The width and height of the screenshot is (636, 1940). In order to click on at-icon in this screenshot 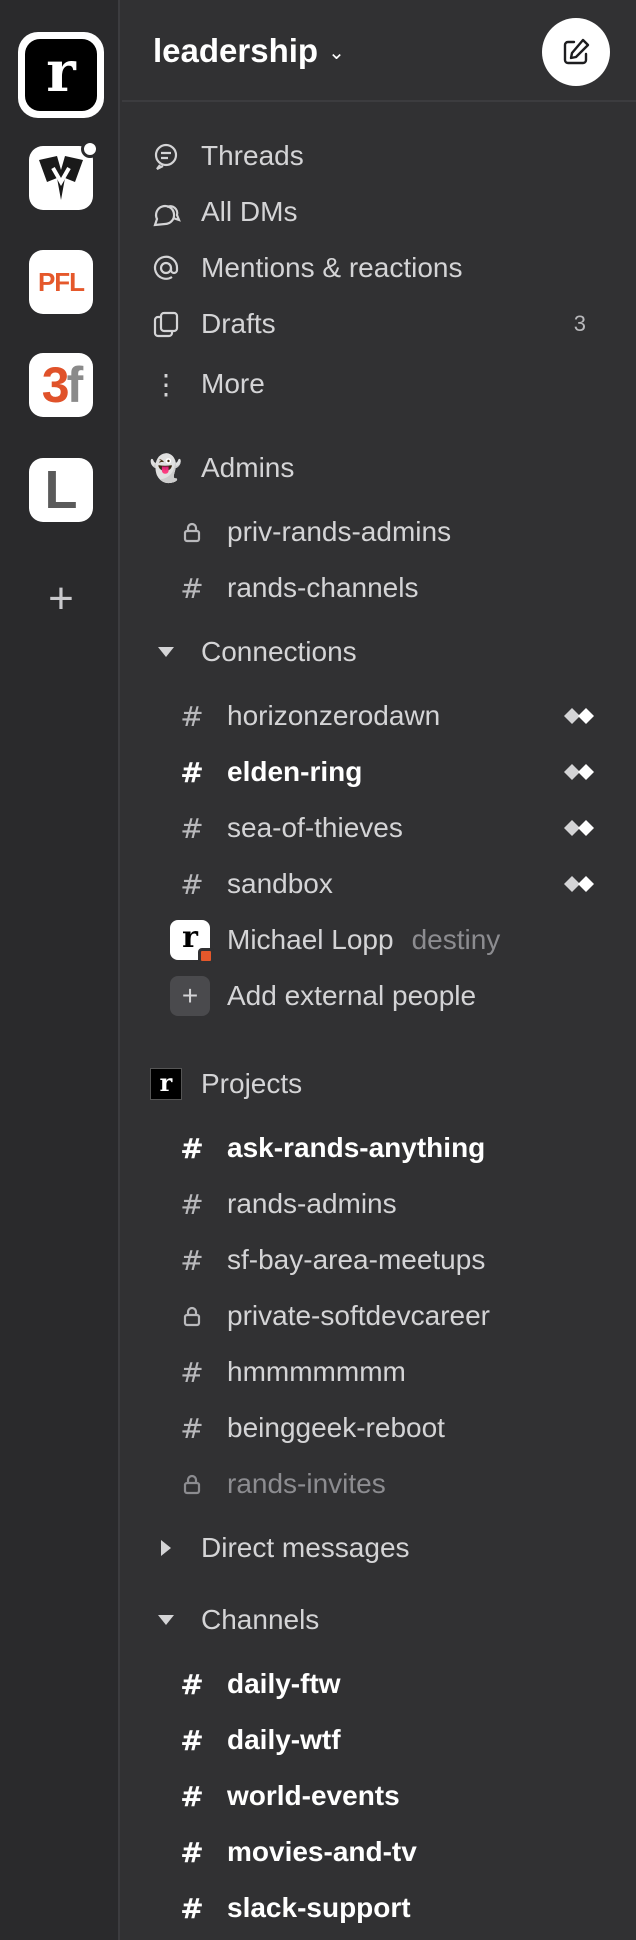, I will do `click(166, 268)`.